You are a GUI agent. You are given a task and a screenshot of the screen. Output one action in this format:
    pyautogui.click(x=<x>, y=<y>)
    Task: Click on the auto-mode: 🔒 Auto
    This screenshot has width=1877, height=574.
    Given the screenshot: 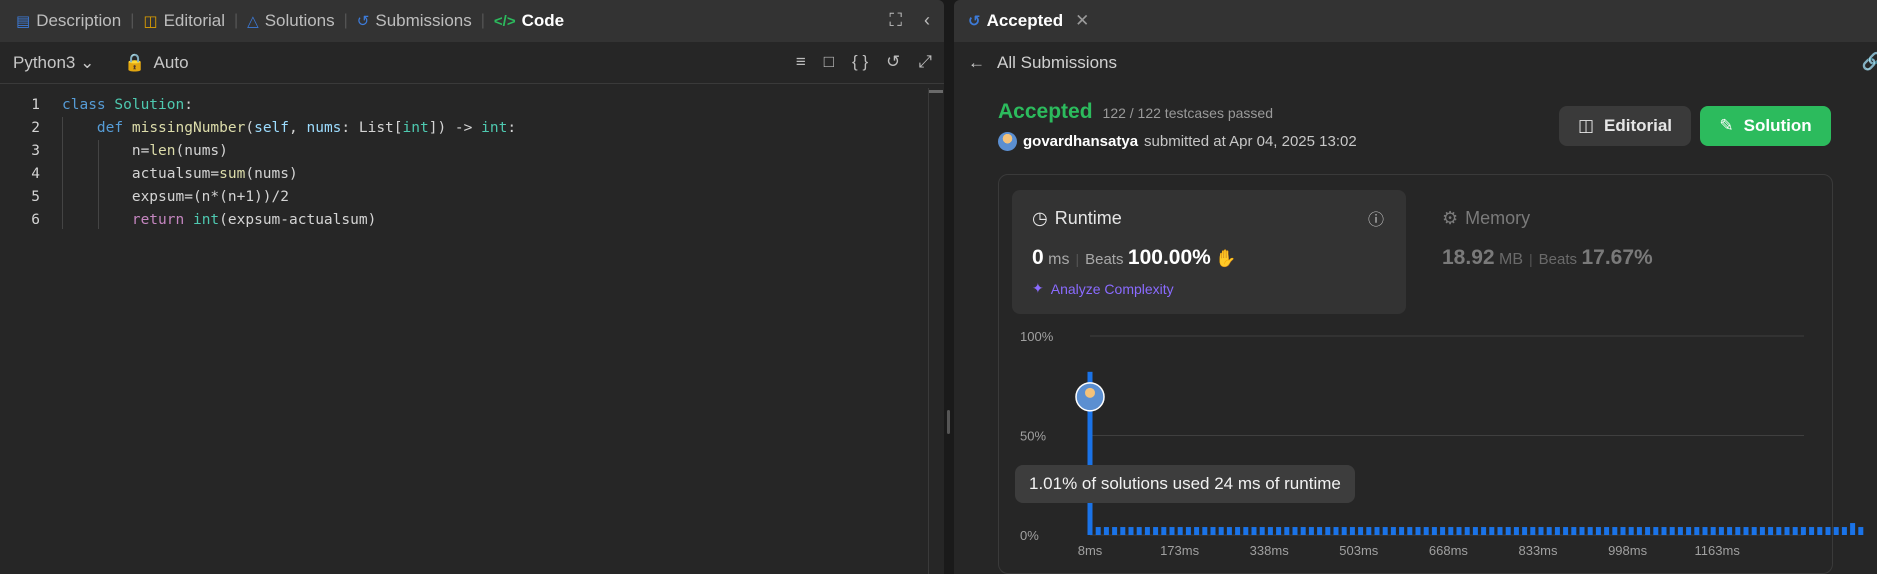 What is the action you would take?
    pyautogui.click(x=156, y=63)
    